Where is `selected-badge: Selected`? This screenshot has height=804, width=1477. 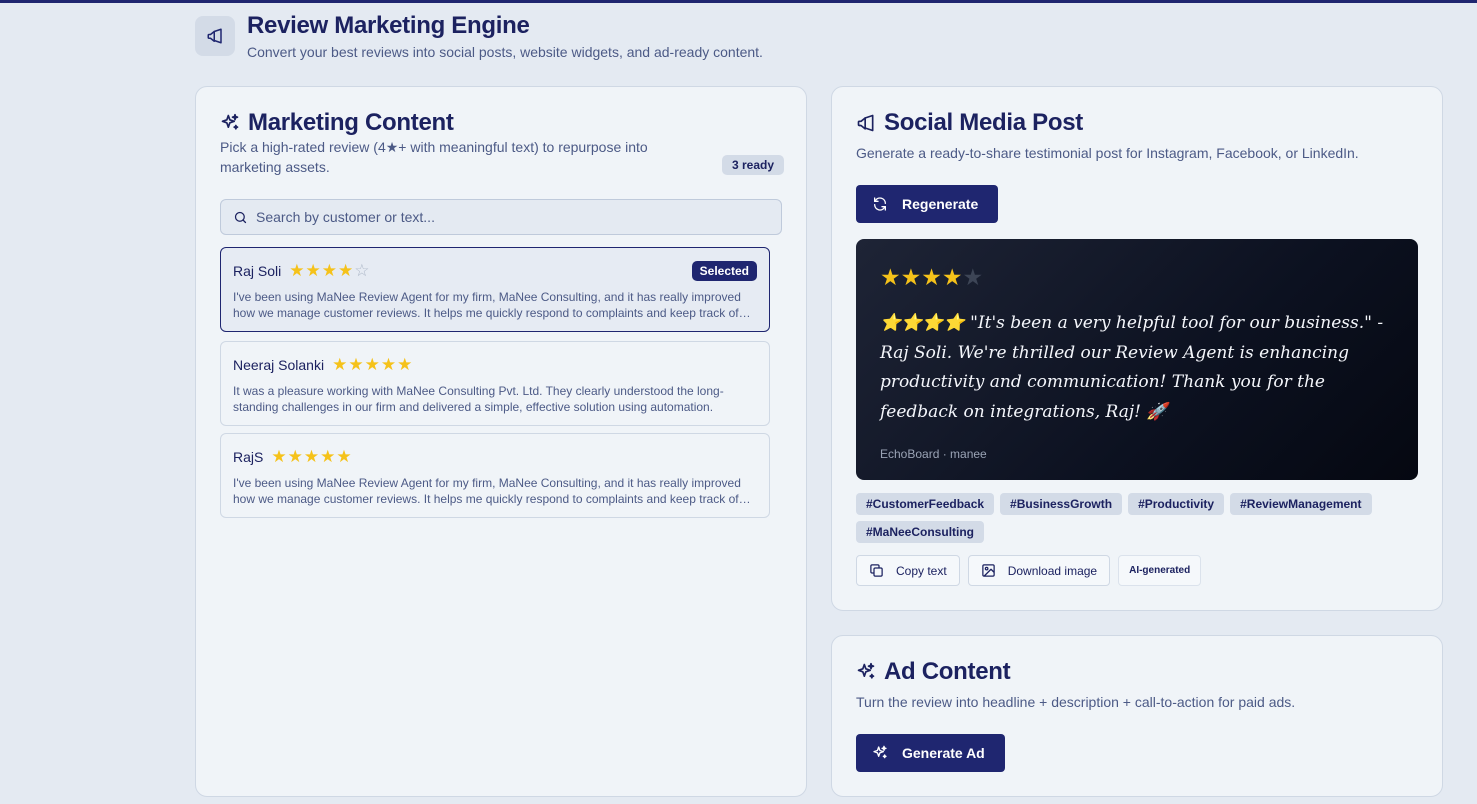 selected-badge: Selected is located at coordinates (724, 271).